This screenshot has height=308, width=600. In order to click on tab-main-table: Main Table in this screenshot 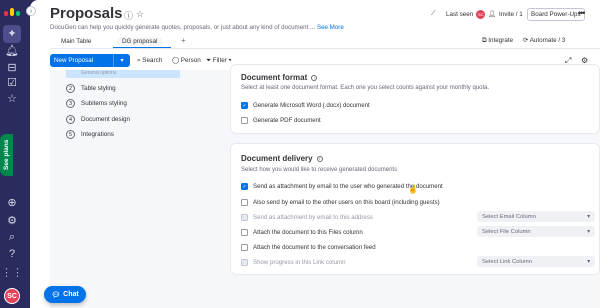, I will do `click(76, 41)`.